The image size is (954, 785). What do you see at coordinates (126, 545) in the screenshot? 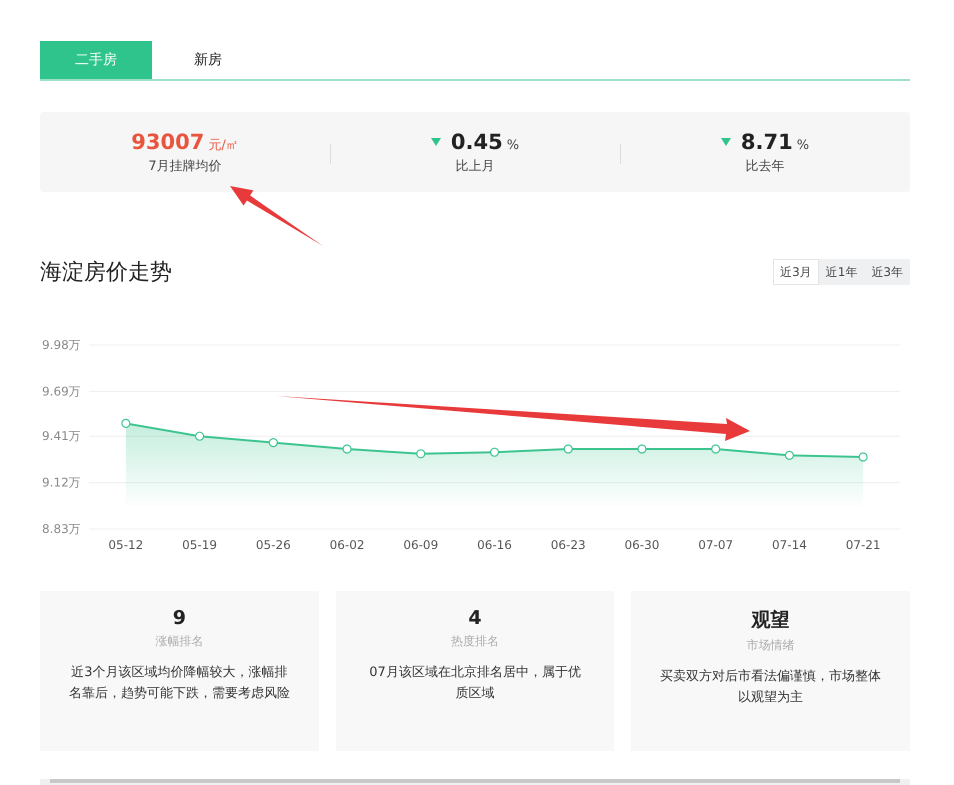
I see `x-axis-label: 05-12` at bounding box center [126, 545].